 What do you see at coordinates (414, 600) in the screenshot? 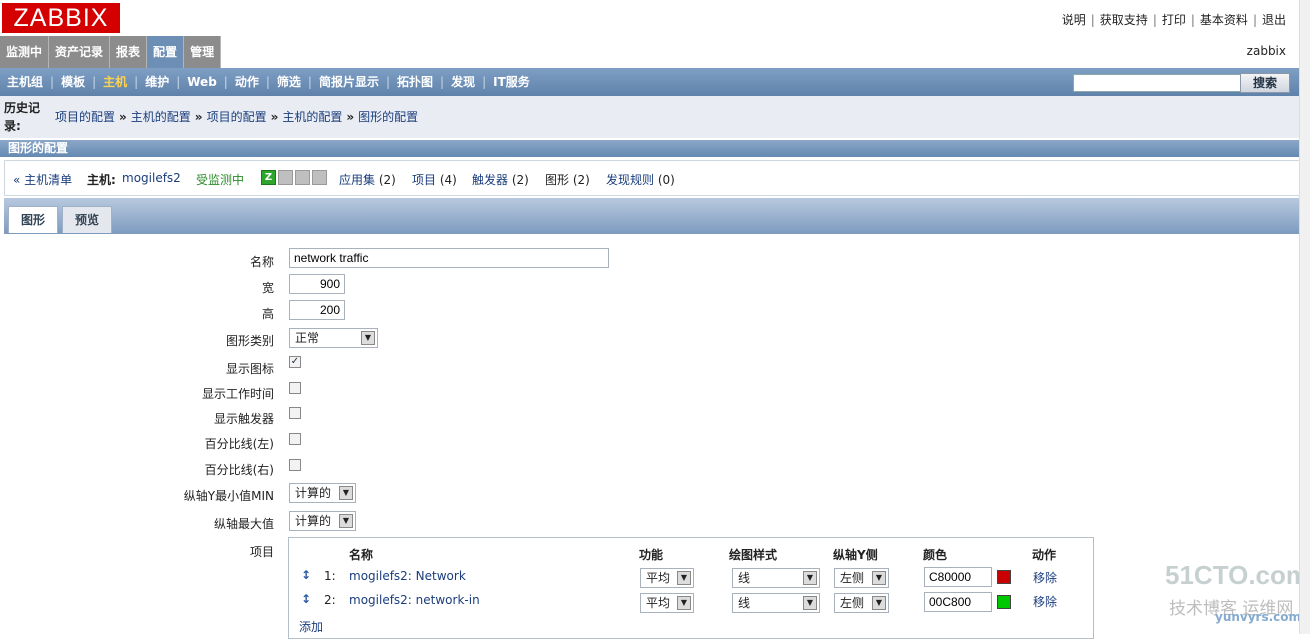
I see `item-name-link: mogilefs2: network-in` at bounding box center [414, 600].